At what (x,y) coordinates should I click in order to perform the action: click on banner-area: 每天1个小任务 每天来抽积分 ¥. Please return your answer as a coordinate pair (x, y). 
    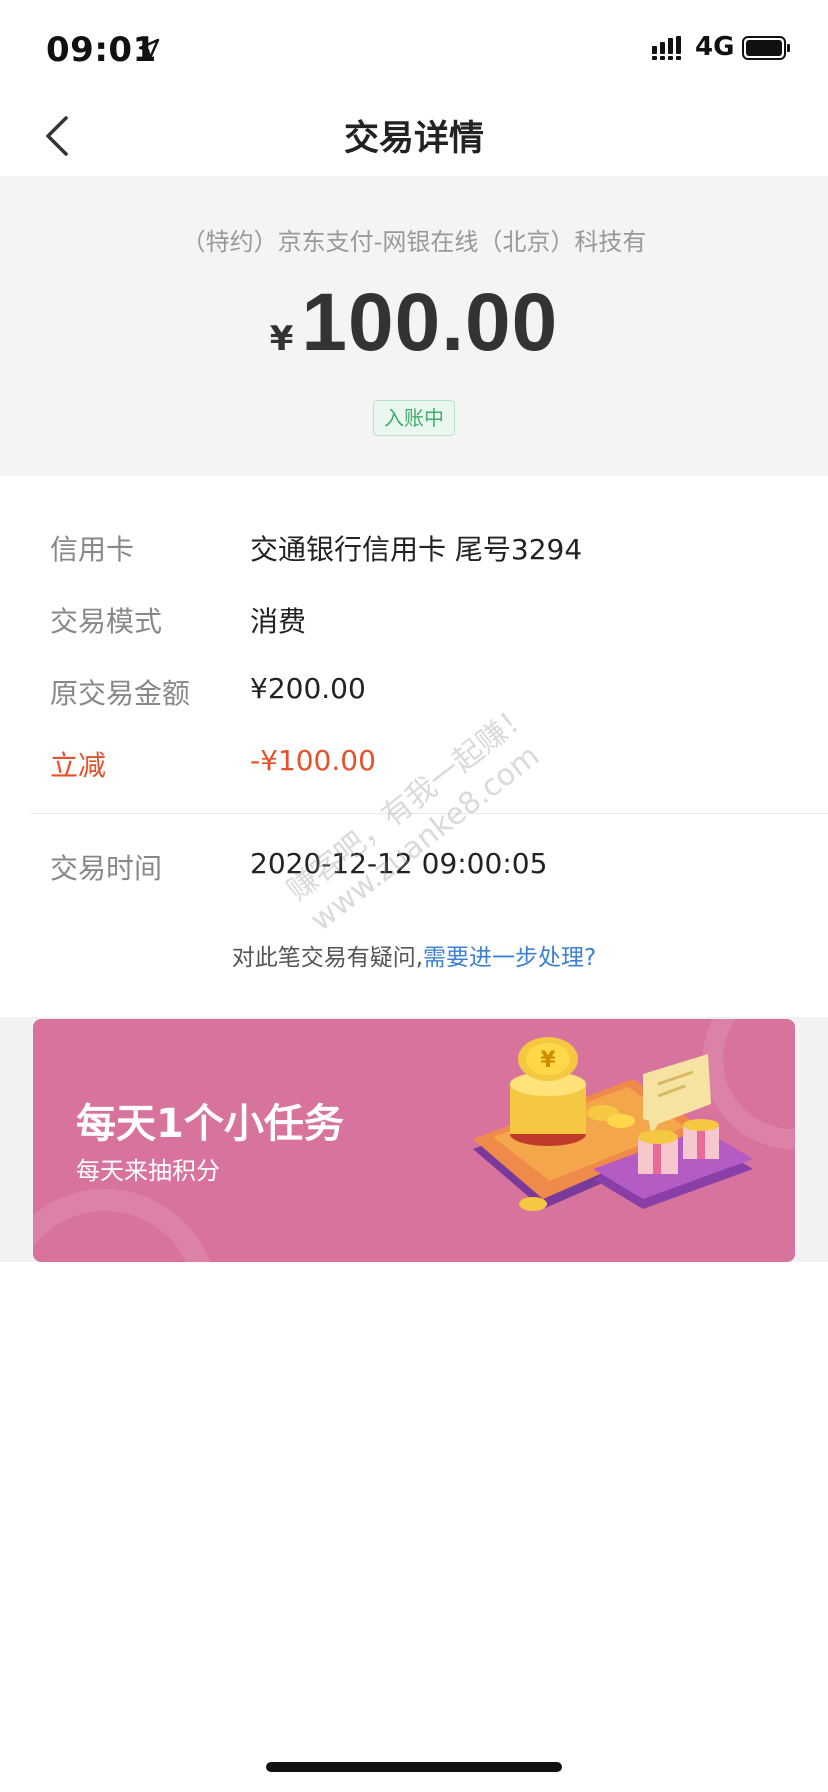
    Looking at the image, I should click on (414, 1139).